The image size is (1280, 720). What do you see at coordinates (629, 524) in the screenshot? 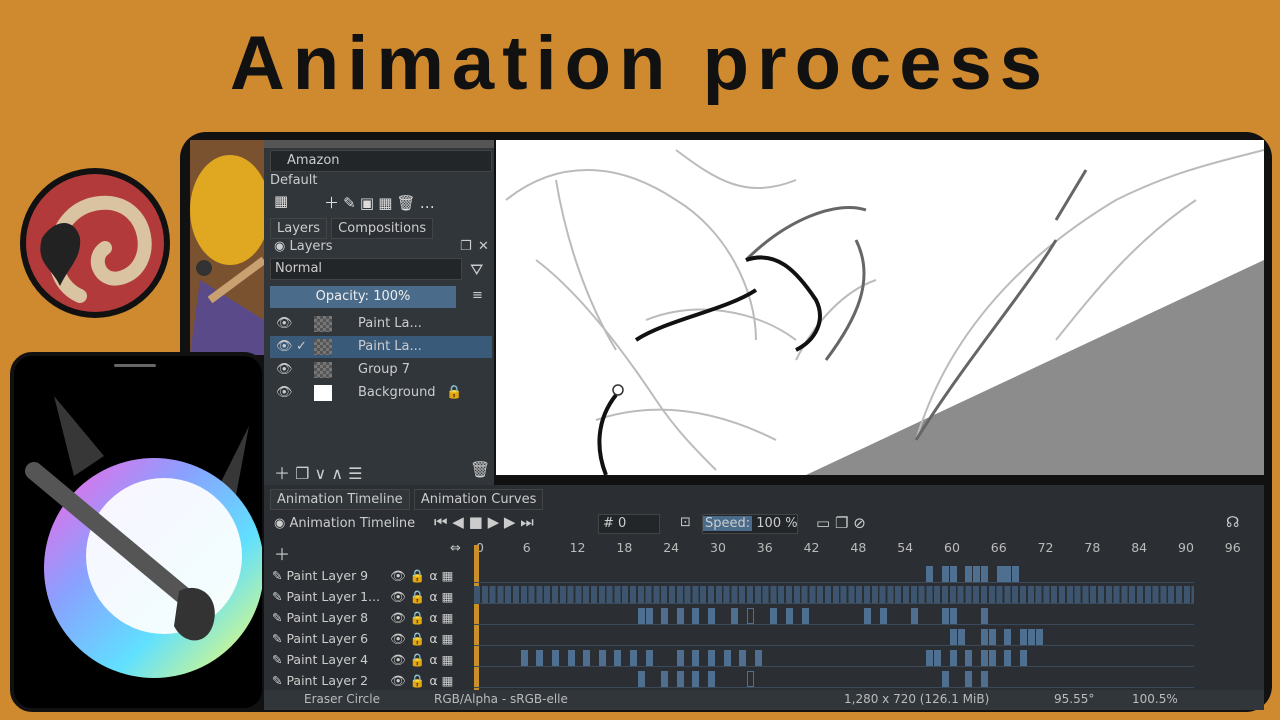
I see `frame-number-field: # 0` at bounding box center [629, 524].